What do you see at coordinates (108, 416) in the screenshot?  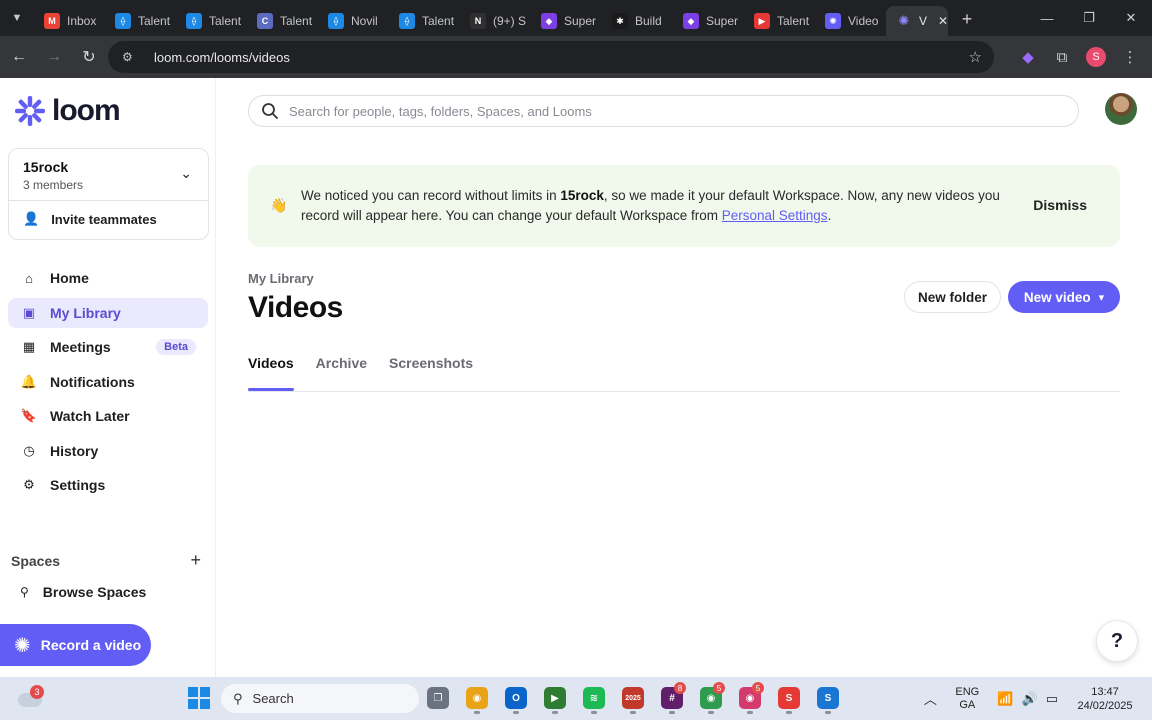 I see `sidebar-item-watch-later: 🔖 Watch Later` at bounding box center [108, 416].